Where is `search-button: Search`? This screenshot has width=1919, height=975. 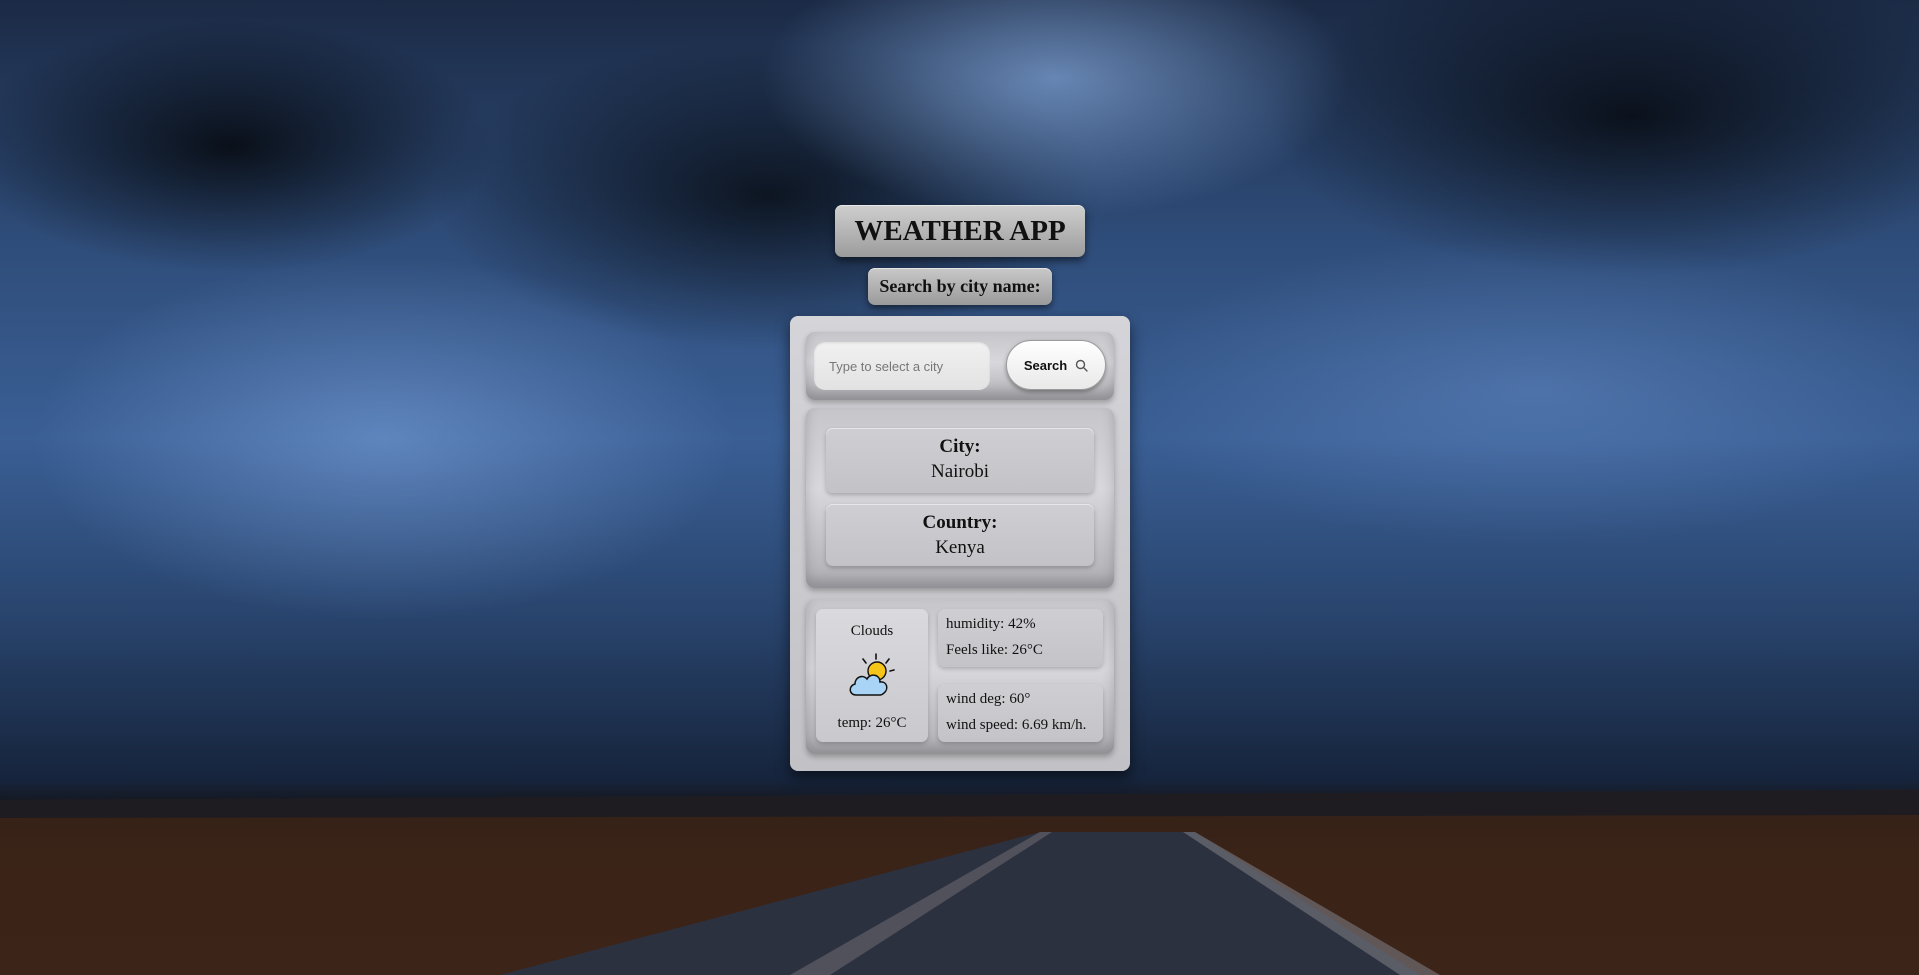
search-button: Search is located at coordinates (1056, 365).